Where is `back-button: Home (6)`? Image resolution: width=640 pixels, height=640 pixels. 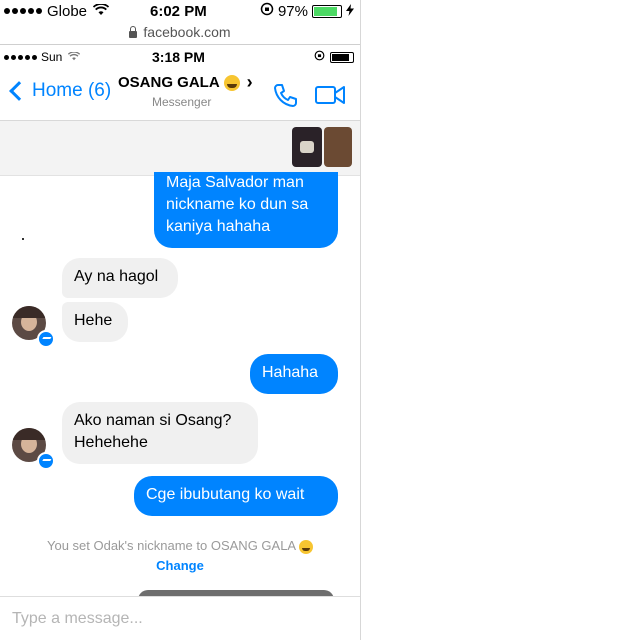
back-button: Home (6) is located at coordinates (59, 91).